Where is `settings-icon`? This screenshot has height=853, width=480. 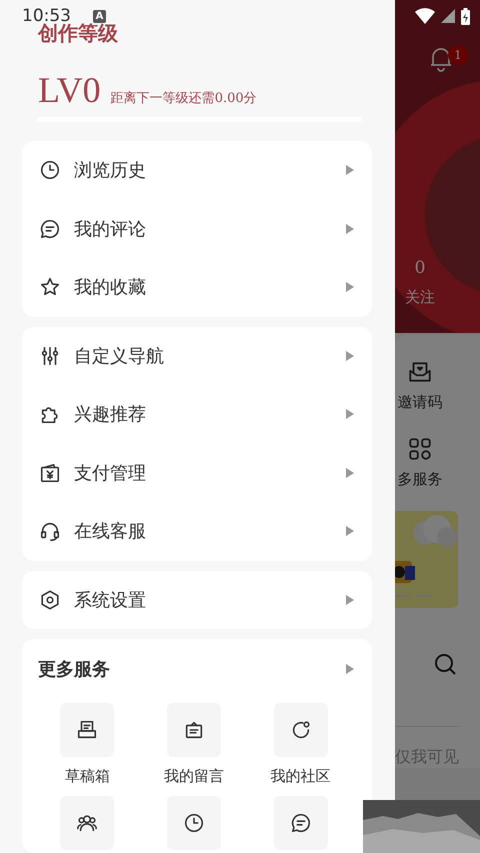
settings-icon is located at coordinates (50, 599).